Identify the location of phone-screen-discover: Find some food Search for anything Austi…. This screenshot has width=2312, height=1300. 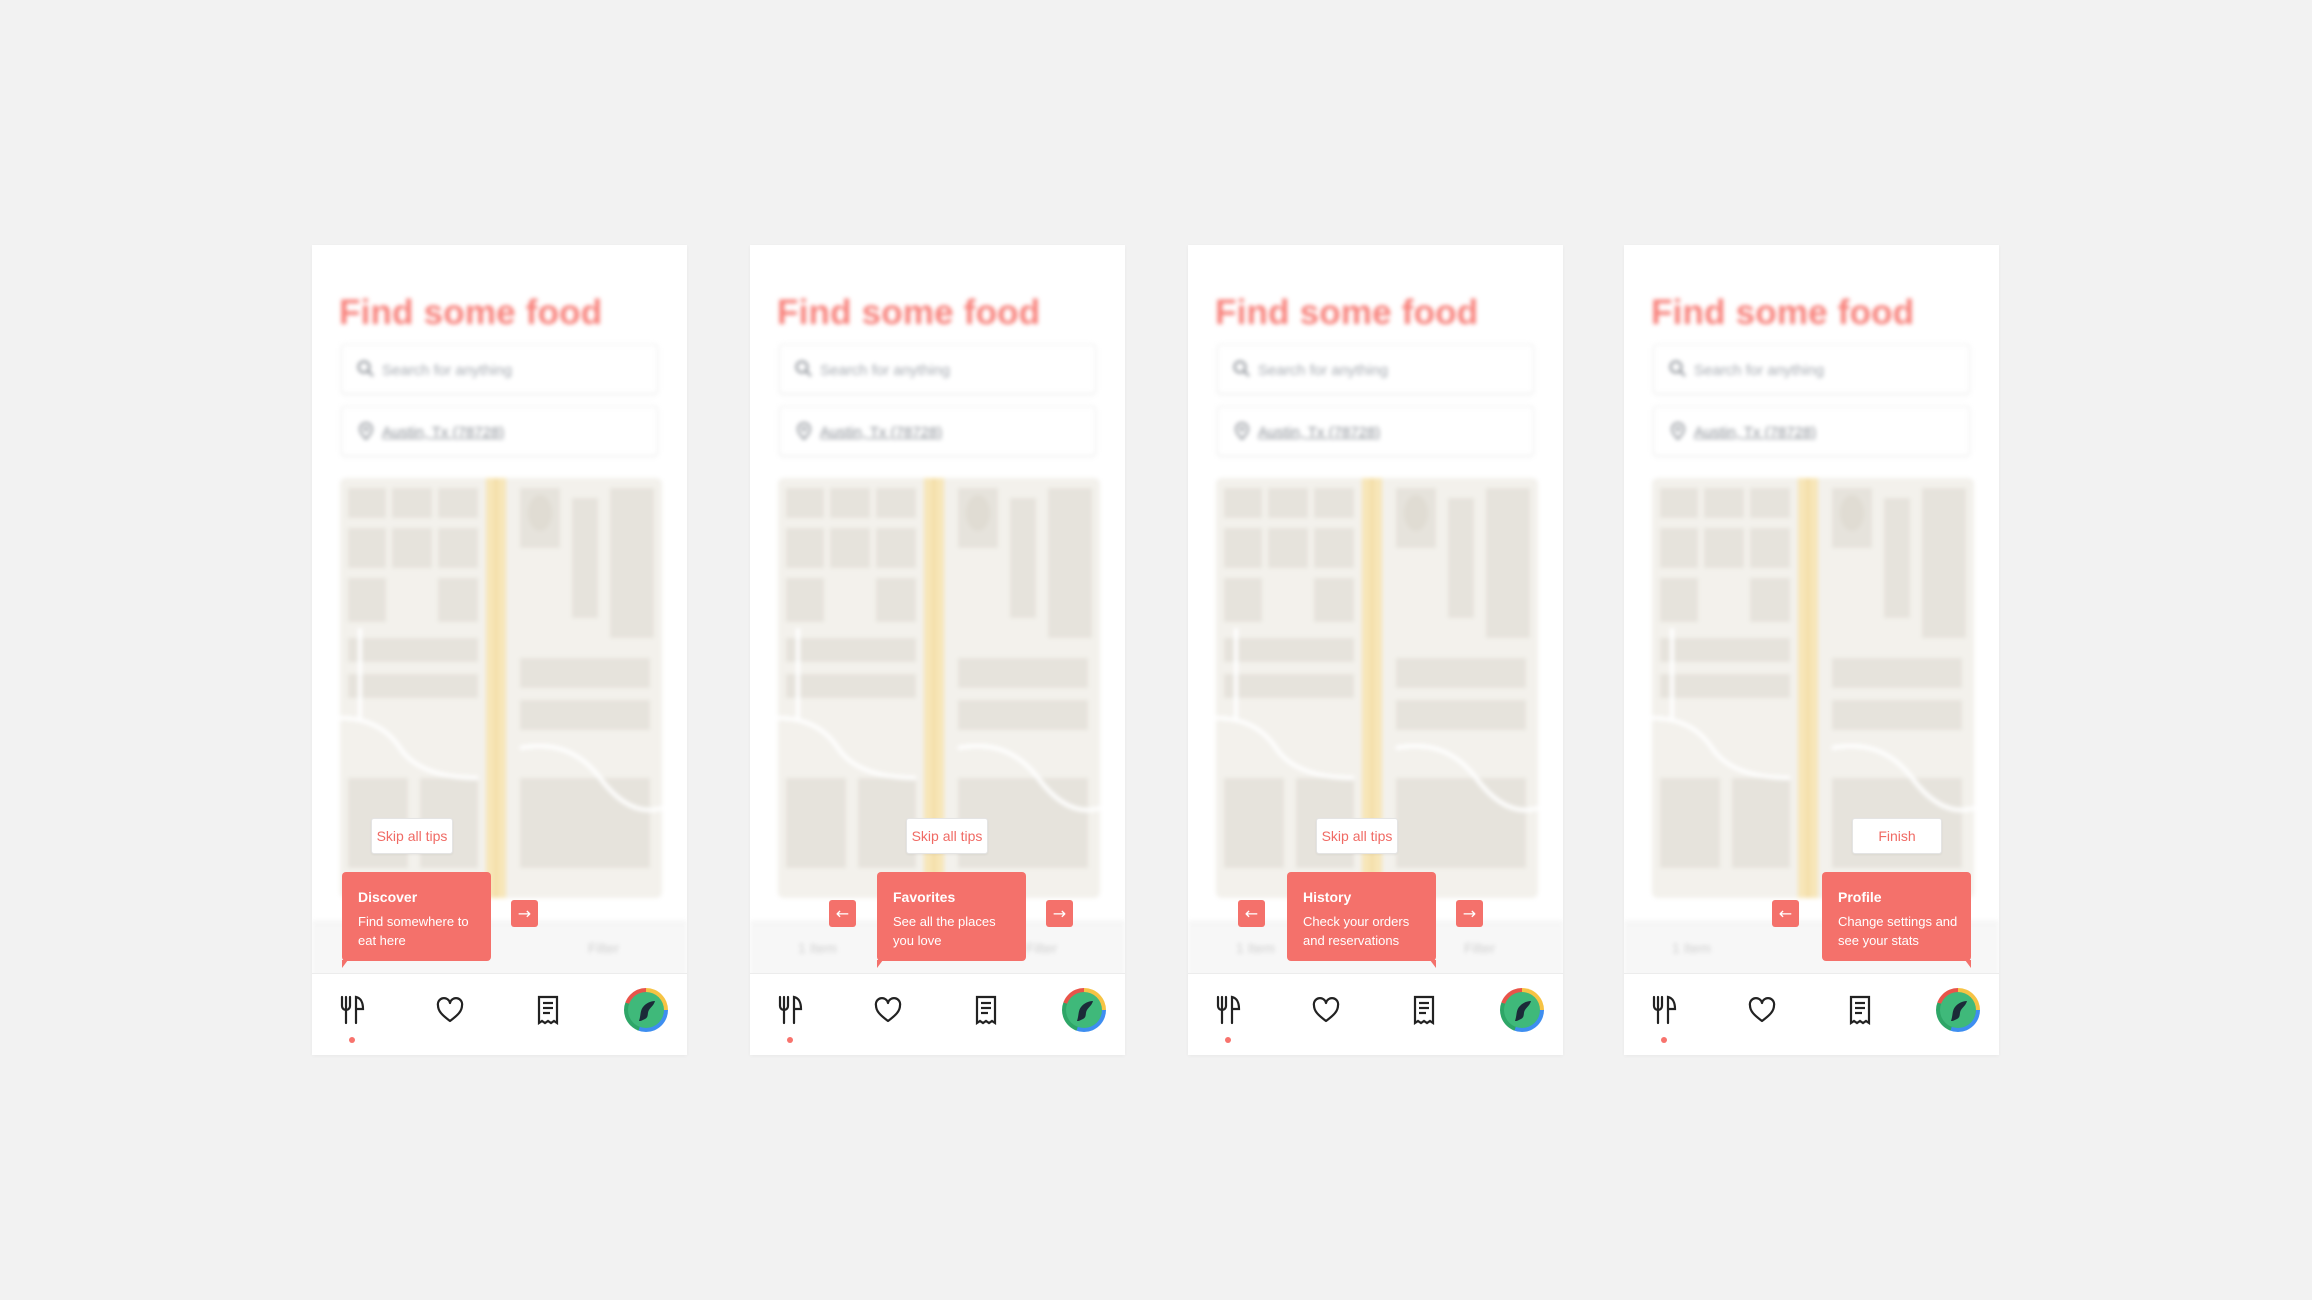
(499, 650).